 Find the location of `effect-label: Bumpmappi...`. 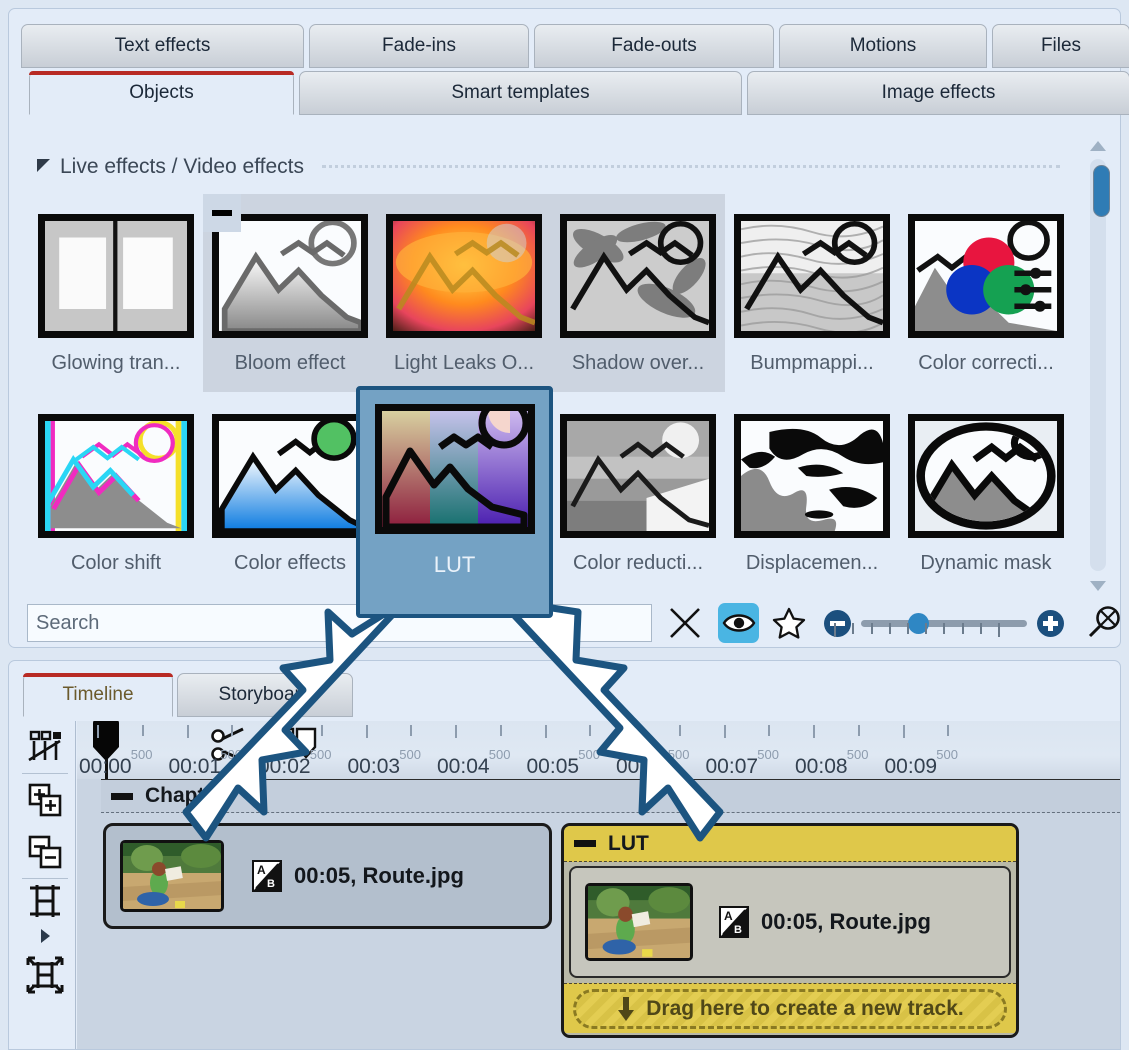

effect-label: Bumpmappi... is located at coordinates (812, 363).